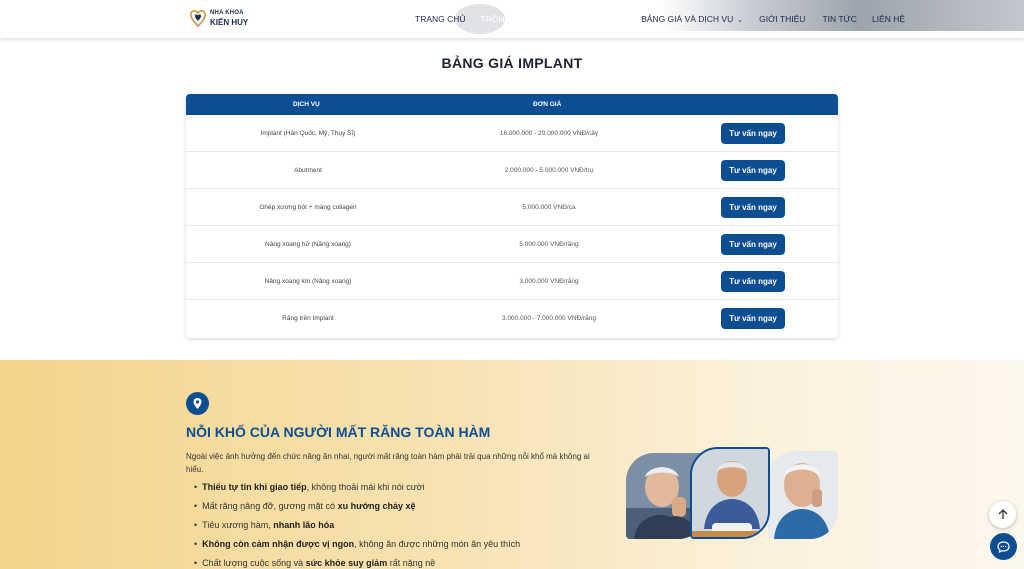 Image resolution: width=1024 pixels, height=569 pixels. What do you see at coordinates (308, 207) in the screenshot?
I see `service-name: Ghép xương bột + màng collagen` at bounding box center [308, 207].